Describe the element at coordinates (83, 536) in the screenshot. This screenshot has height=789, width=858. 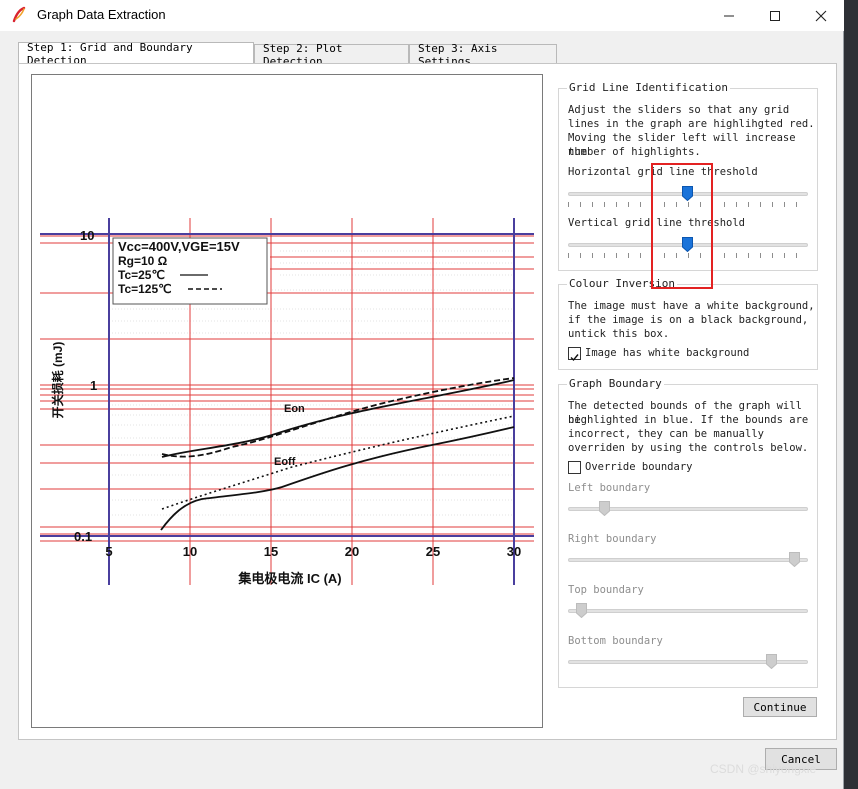
I see `y-tick-0.1: 0.1` at that location.